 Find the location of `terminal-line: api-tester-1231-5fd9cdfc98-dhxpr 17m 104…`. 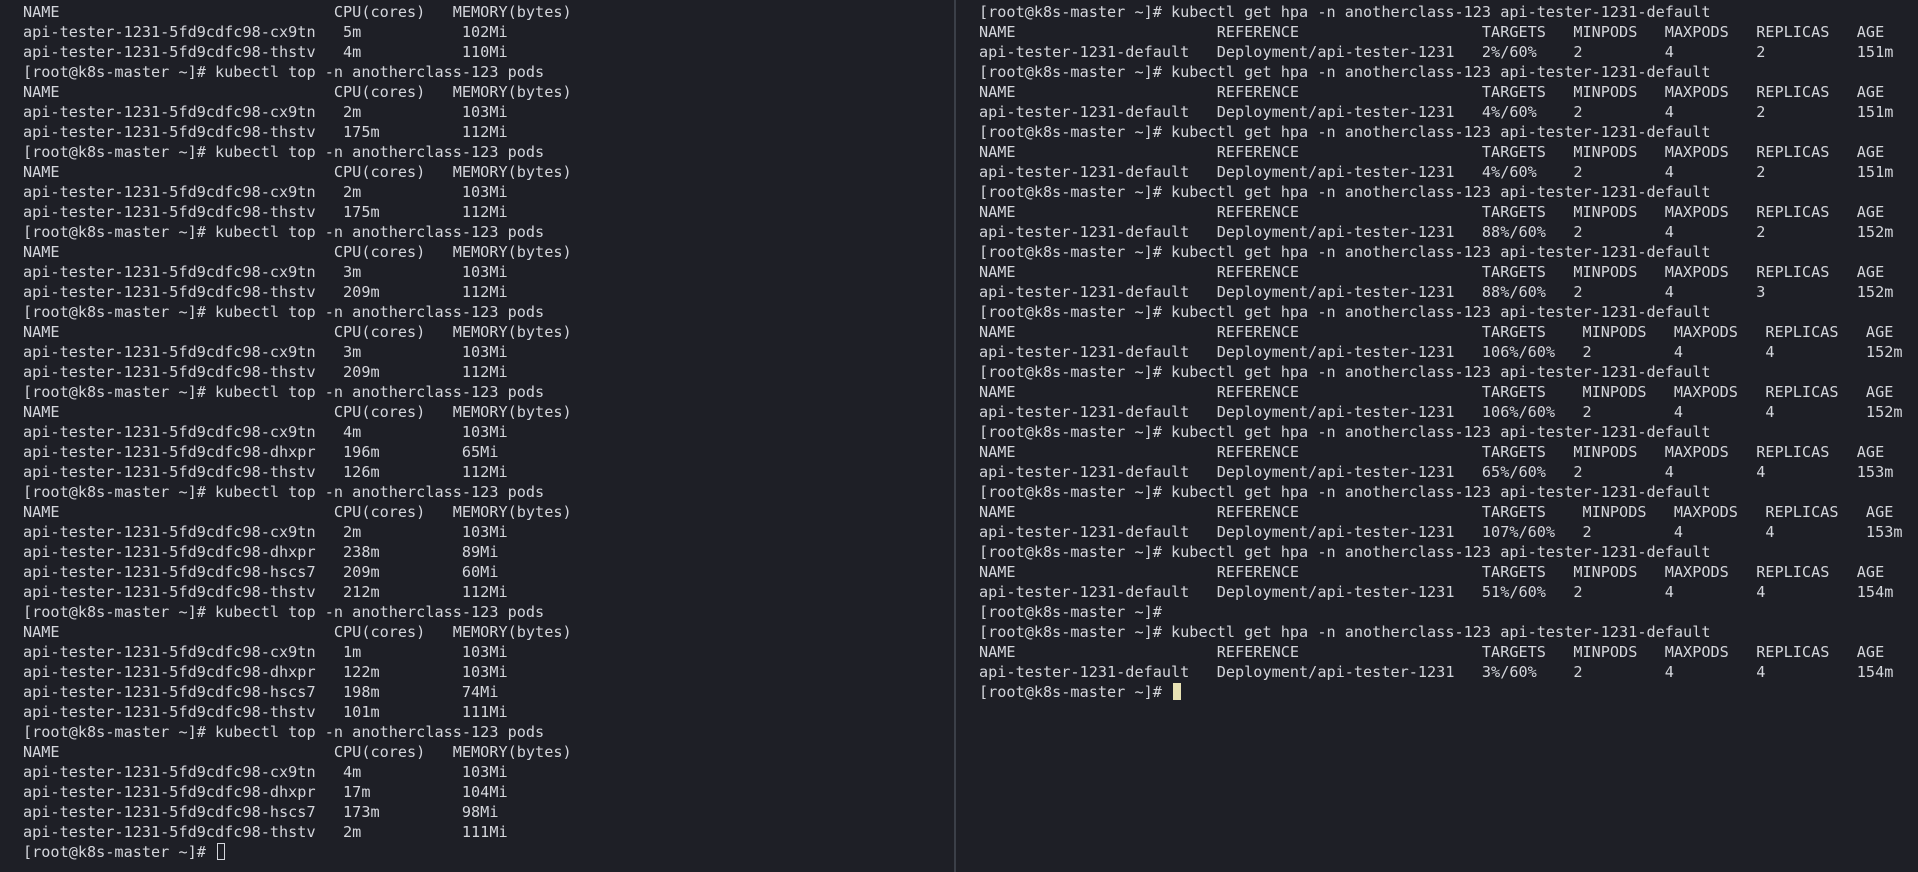

terminal-line: api-tester-1231-5fd9cdfc98-dhxpr 17m 104… is located at coordinates (265, 792).